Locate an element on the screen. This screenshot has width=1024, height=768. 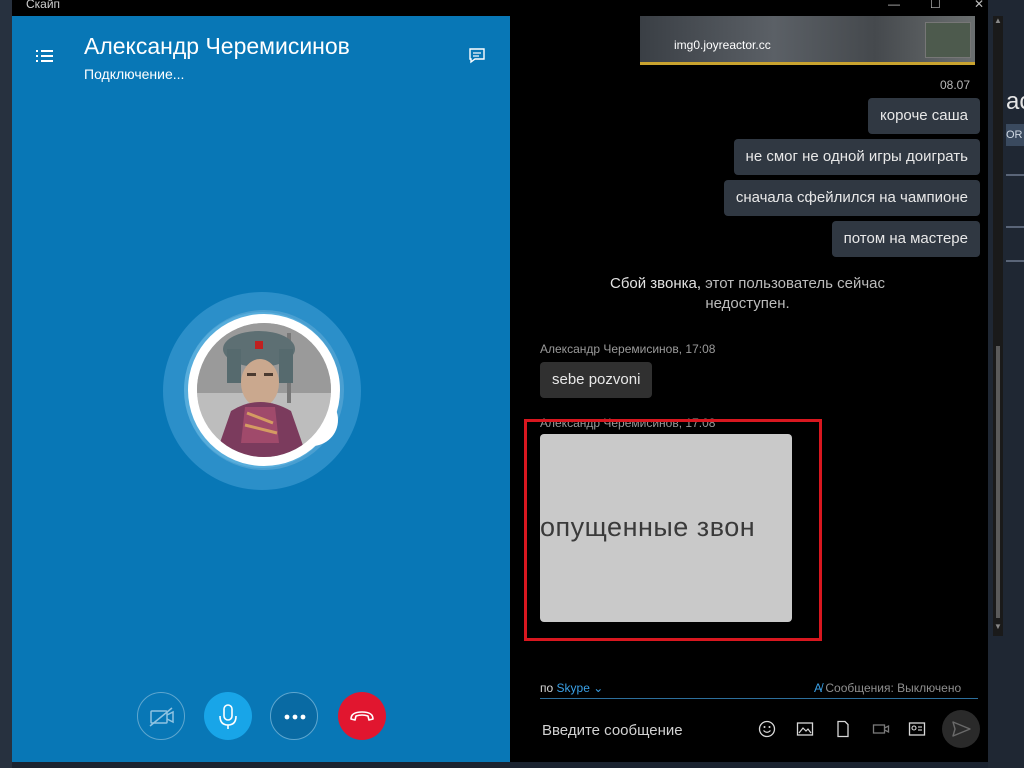
translator-toggle: A̸ Сообщения: Выключено is located at coordinates (887, 688).